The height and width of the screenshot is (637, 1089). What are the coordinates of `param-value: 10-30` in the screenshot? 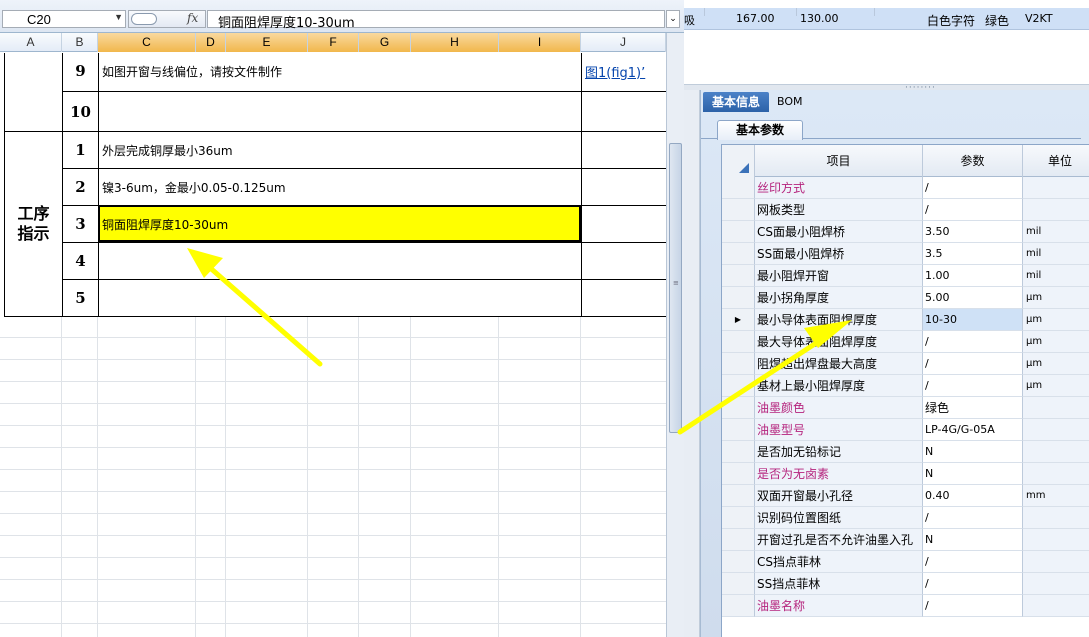 It's located at (973, 320).